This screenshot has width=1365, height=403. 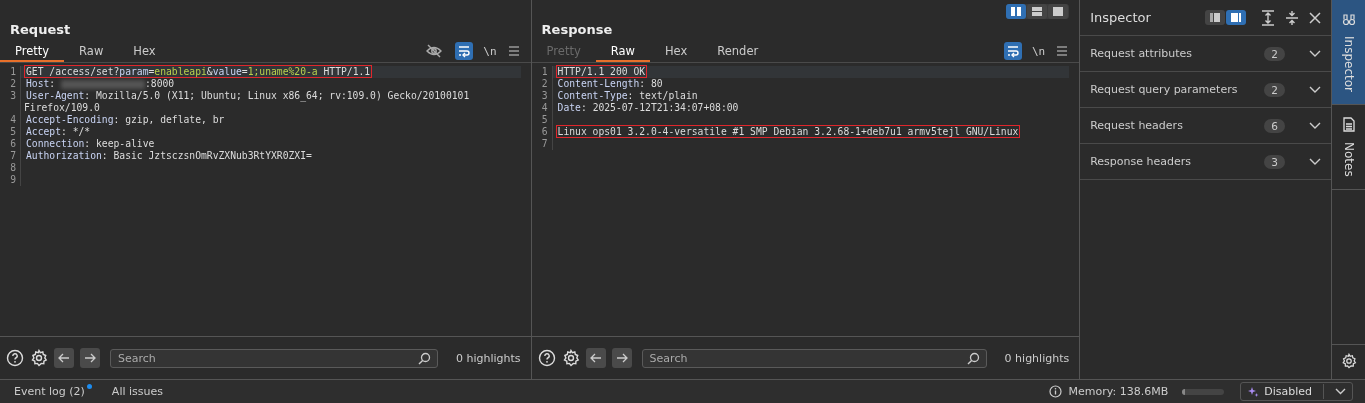 What do you see at coordinates (32, 51) in the screenshot?
I see `view-tab: Pretty` at bounding box center [32, 51].